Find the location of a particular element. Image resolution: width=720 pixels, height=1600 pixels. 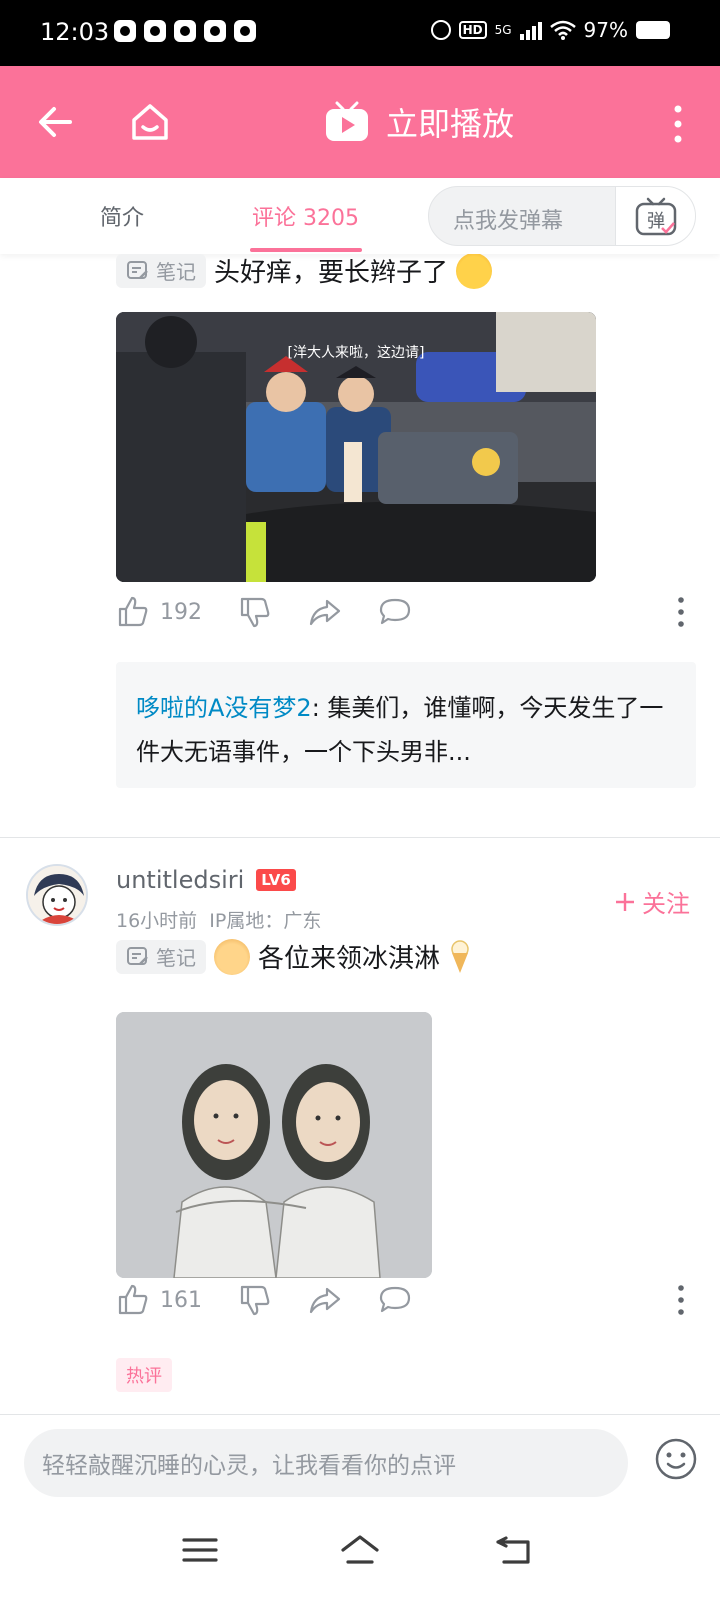

danmaku-bar: 点我发弹幕 弹 is located at coordinates (562, 216).